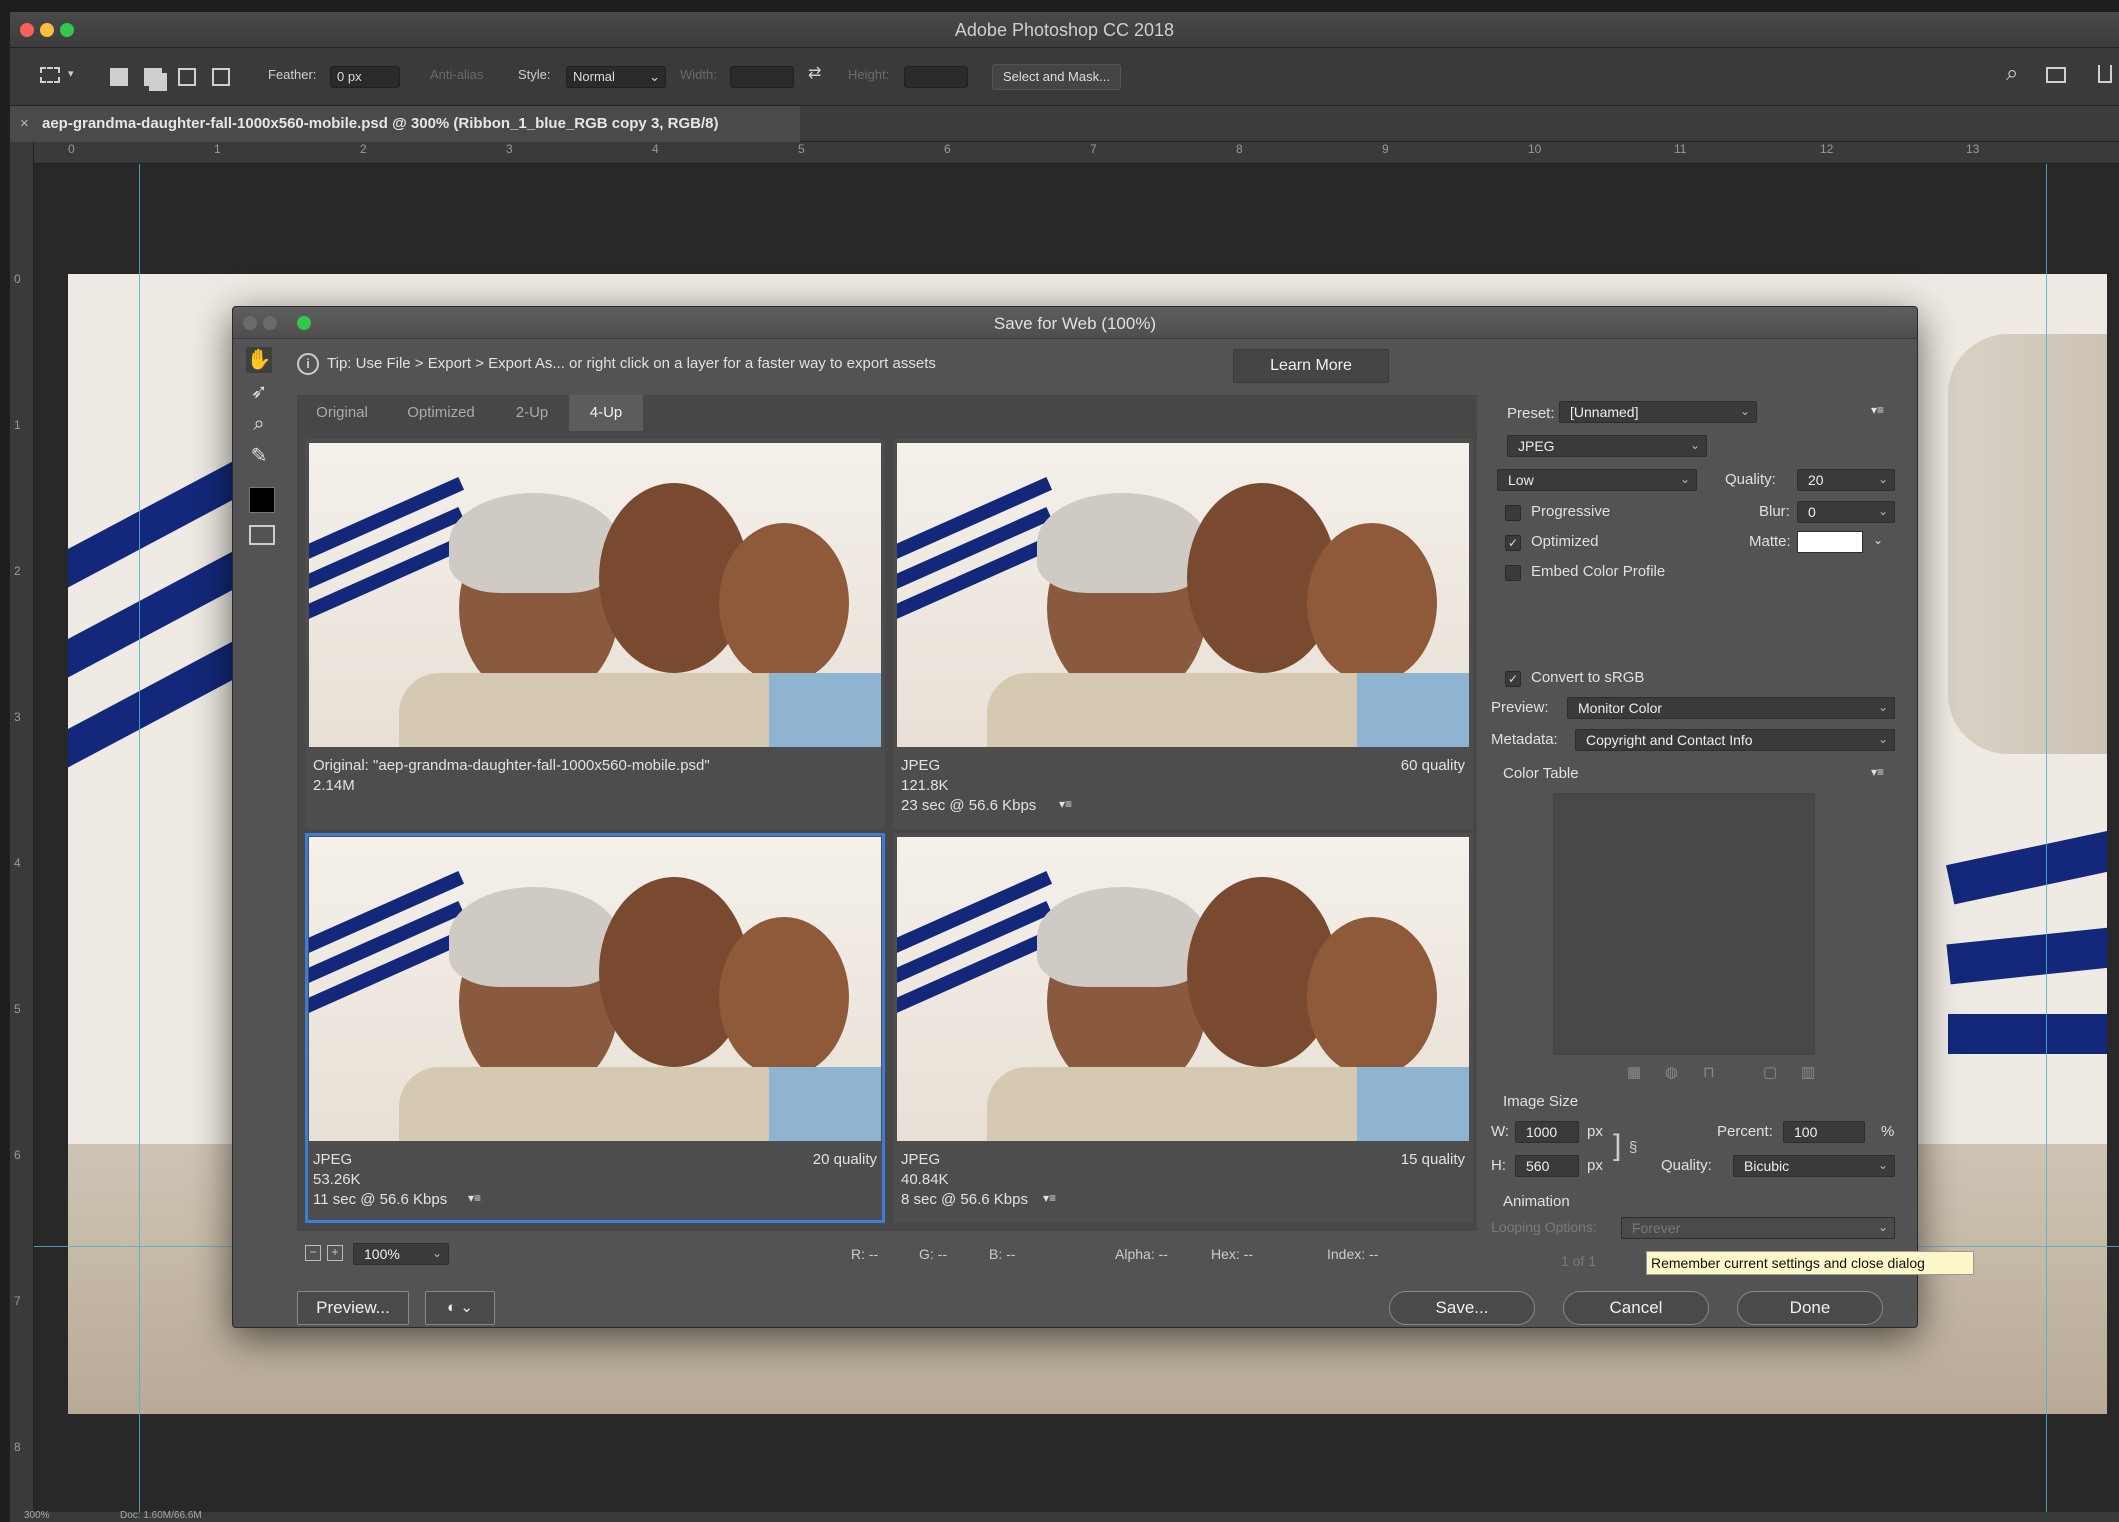  I want to click on optimized-label: Optimized, so click(1565, 541).